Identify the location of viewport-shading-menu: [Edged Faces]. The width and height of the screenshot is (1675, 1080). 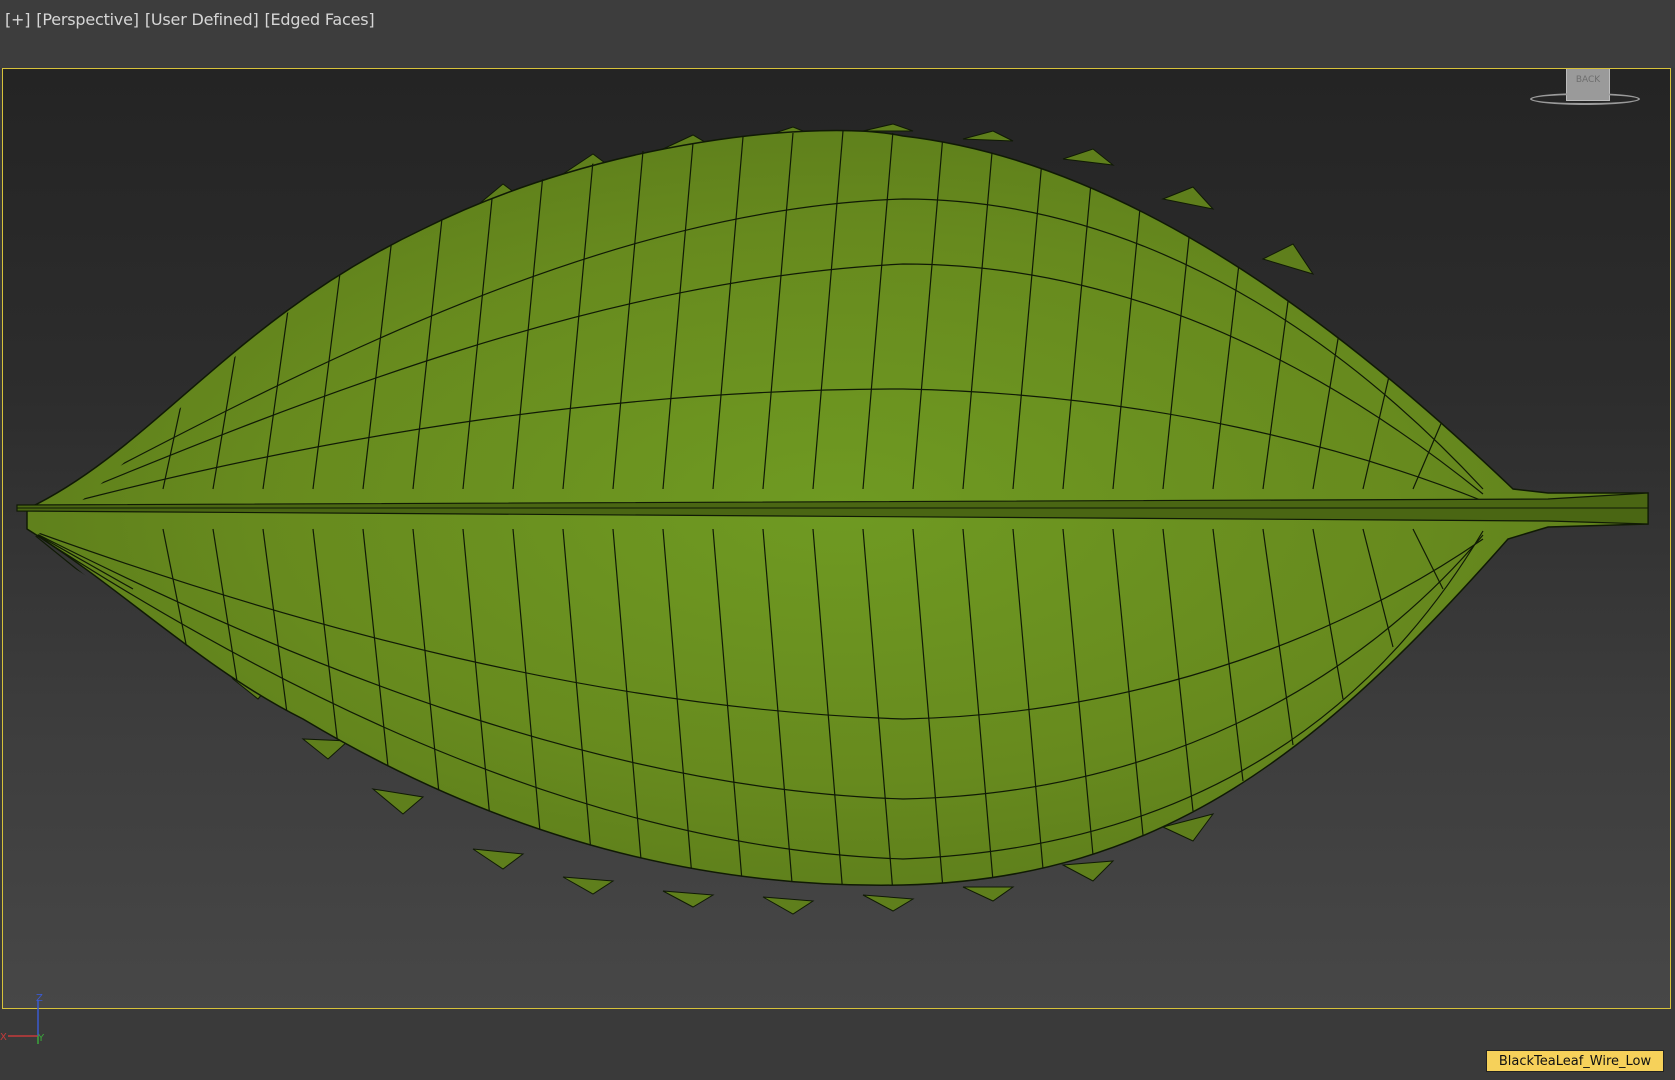
(319, 19).